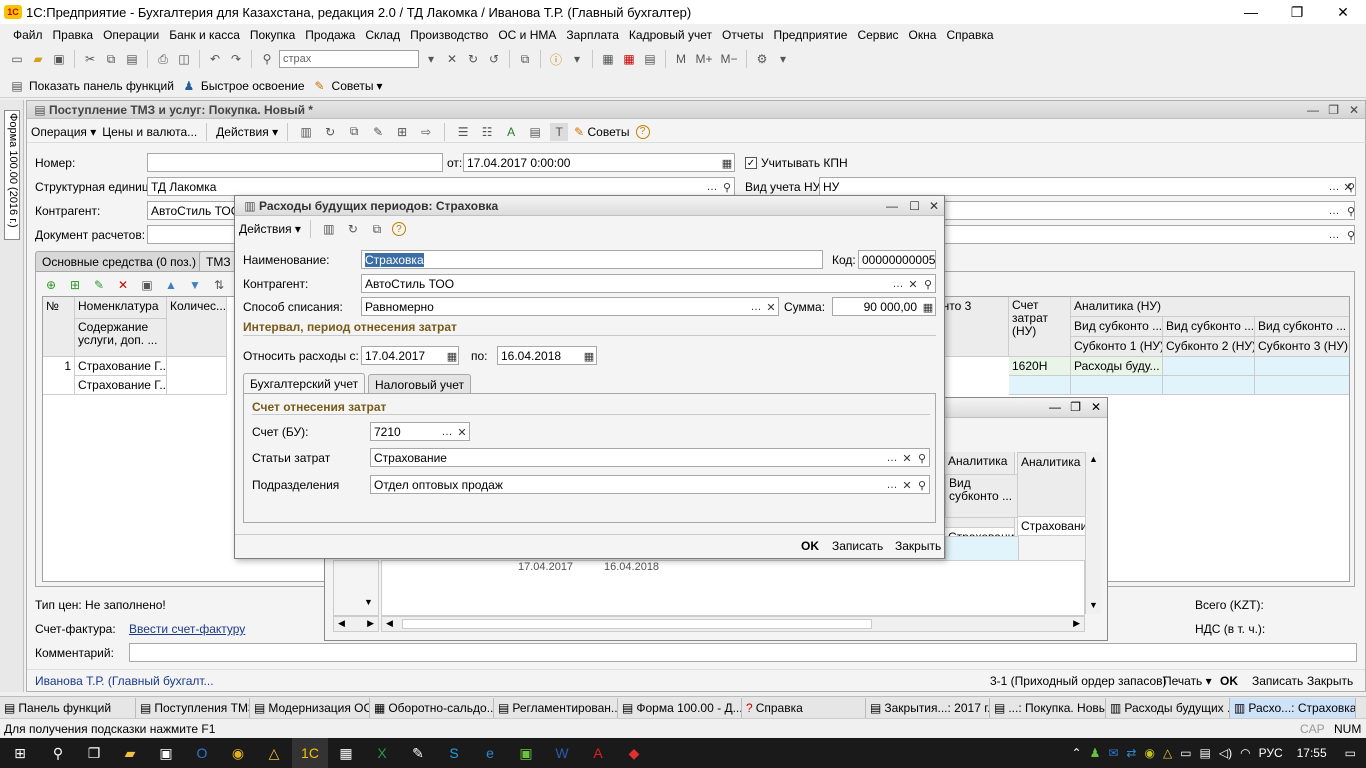 This screenshot has height=768, width=1366. I want to click on info-icon: ⓘ, so click(556, 59).